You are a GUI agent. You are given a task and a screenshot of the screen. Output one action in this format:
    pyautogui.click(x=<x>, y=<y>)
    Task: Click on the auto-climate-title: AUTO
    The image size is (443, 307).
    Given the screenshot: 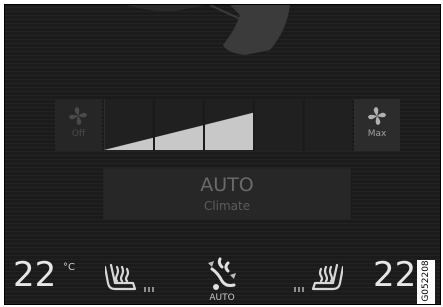 What is the action you would take?
    pyautogui.click(x=227, y=185)
    